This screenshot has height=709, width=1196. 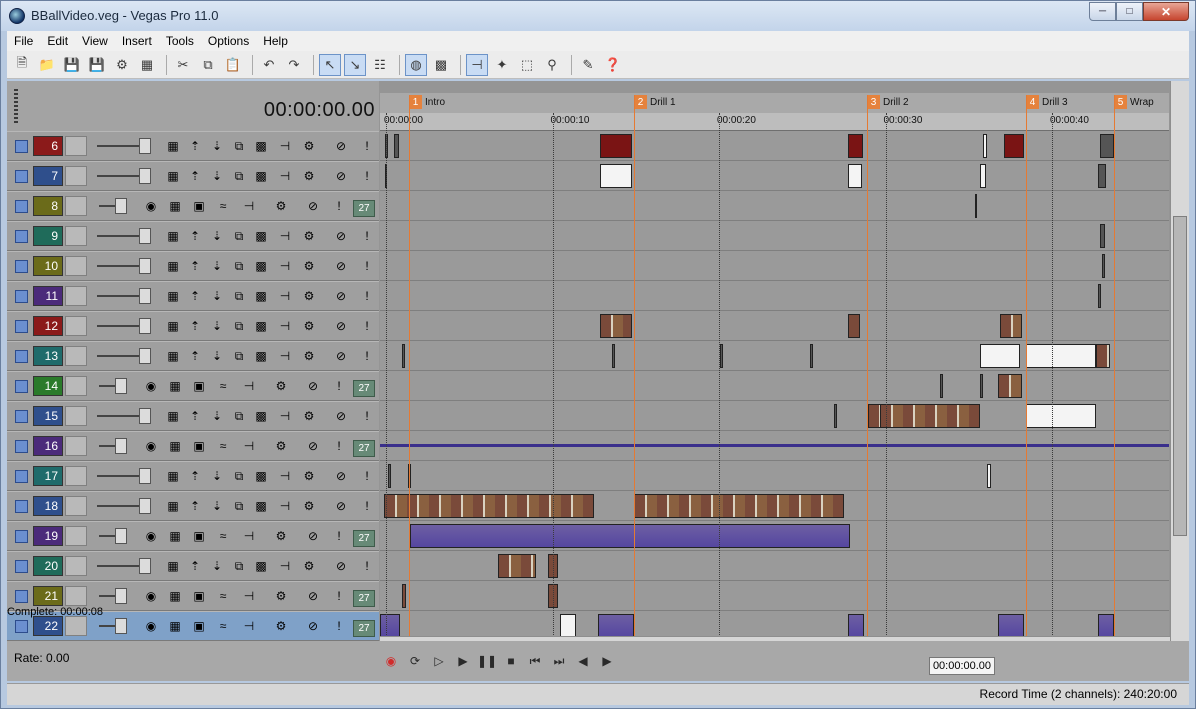 What do you see at coordinates (193, 206) in the screenshot?
I see `track-header-8: 8 ◉ ▦ ▣ ≈ ⊣ ⚙ ⊘! 27` at bounding box center [193, 206].